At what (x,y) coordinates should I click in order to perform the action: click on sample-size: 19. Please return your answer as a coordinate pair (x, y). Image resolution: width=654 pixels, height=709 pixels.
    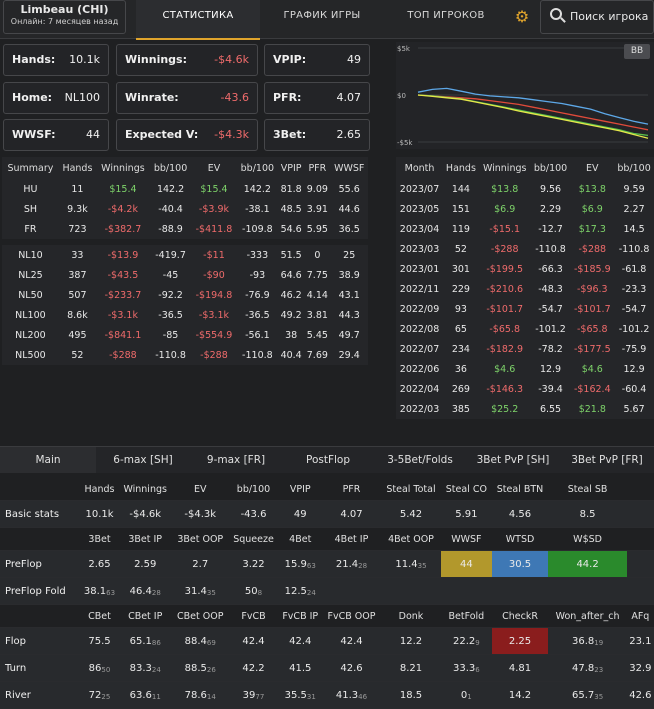
    Looking at the image, I should click on (599, 642).